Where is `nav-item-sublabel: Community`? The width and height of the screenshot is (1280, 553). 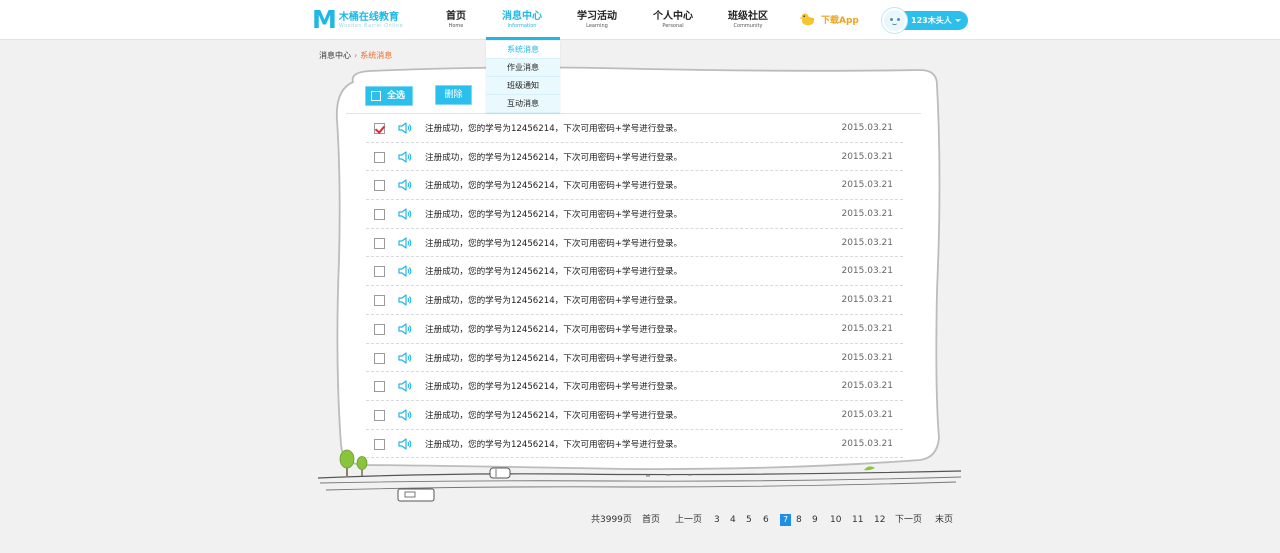
nav-item-sublabel: Community is located at coordinates (748, 26).